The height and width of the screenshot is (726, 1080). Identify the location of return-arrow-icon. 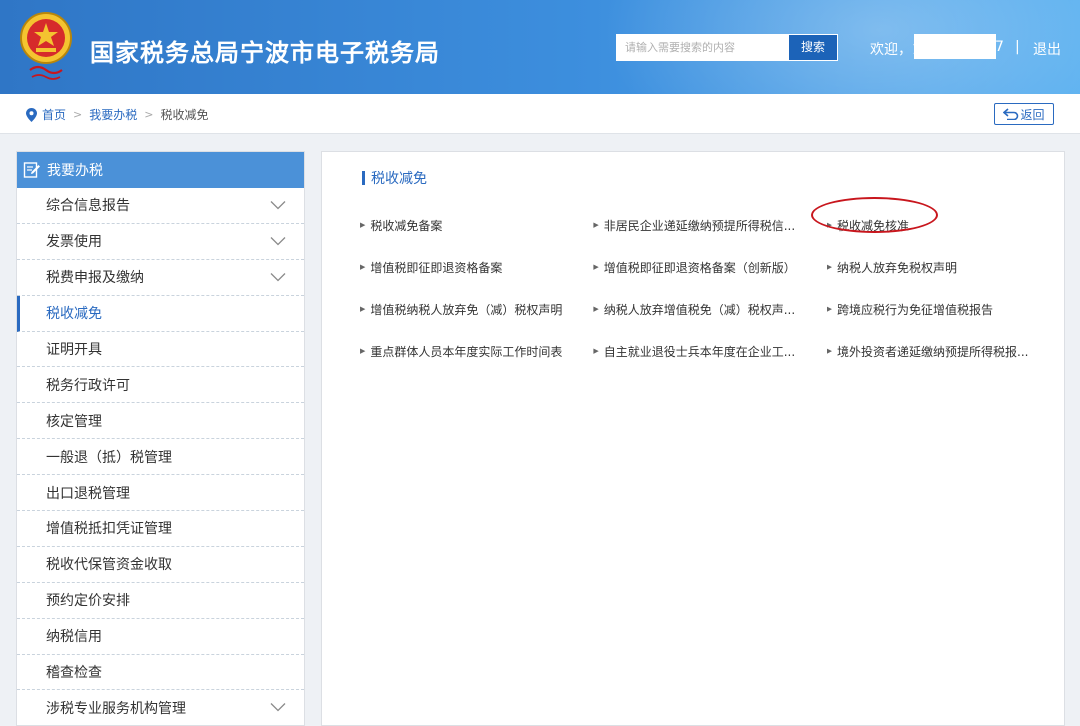
(1011, 114).